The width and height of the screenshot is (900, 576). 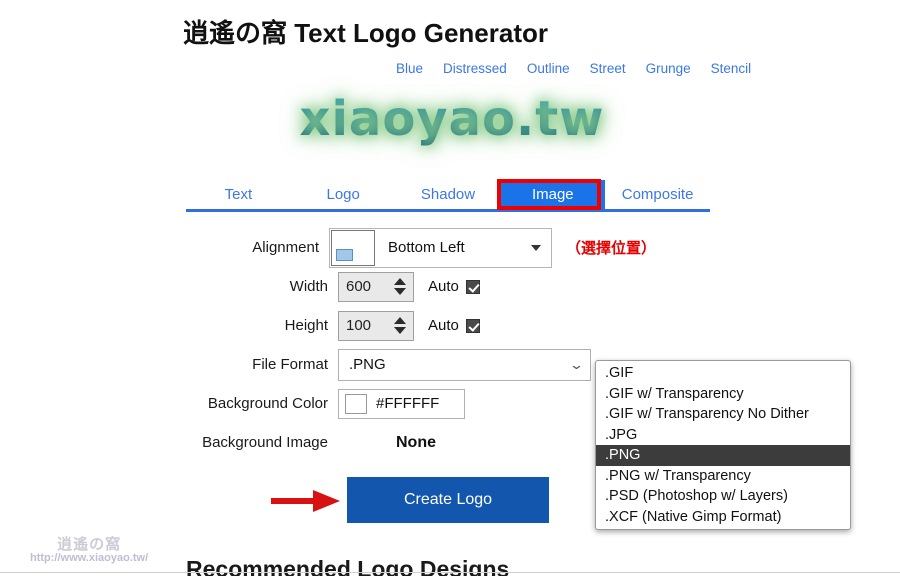 I want to click on file-format-option-gif: .GIF, so click(x=723, y=373).